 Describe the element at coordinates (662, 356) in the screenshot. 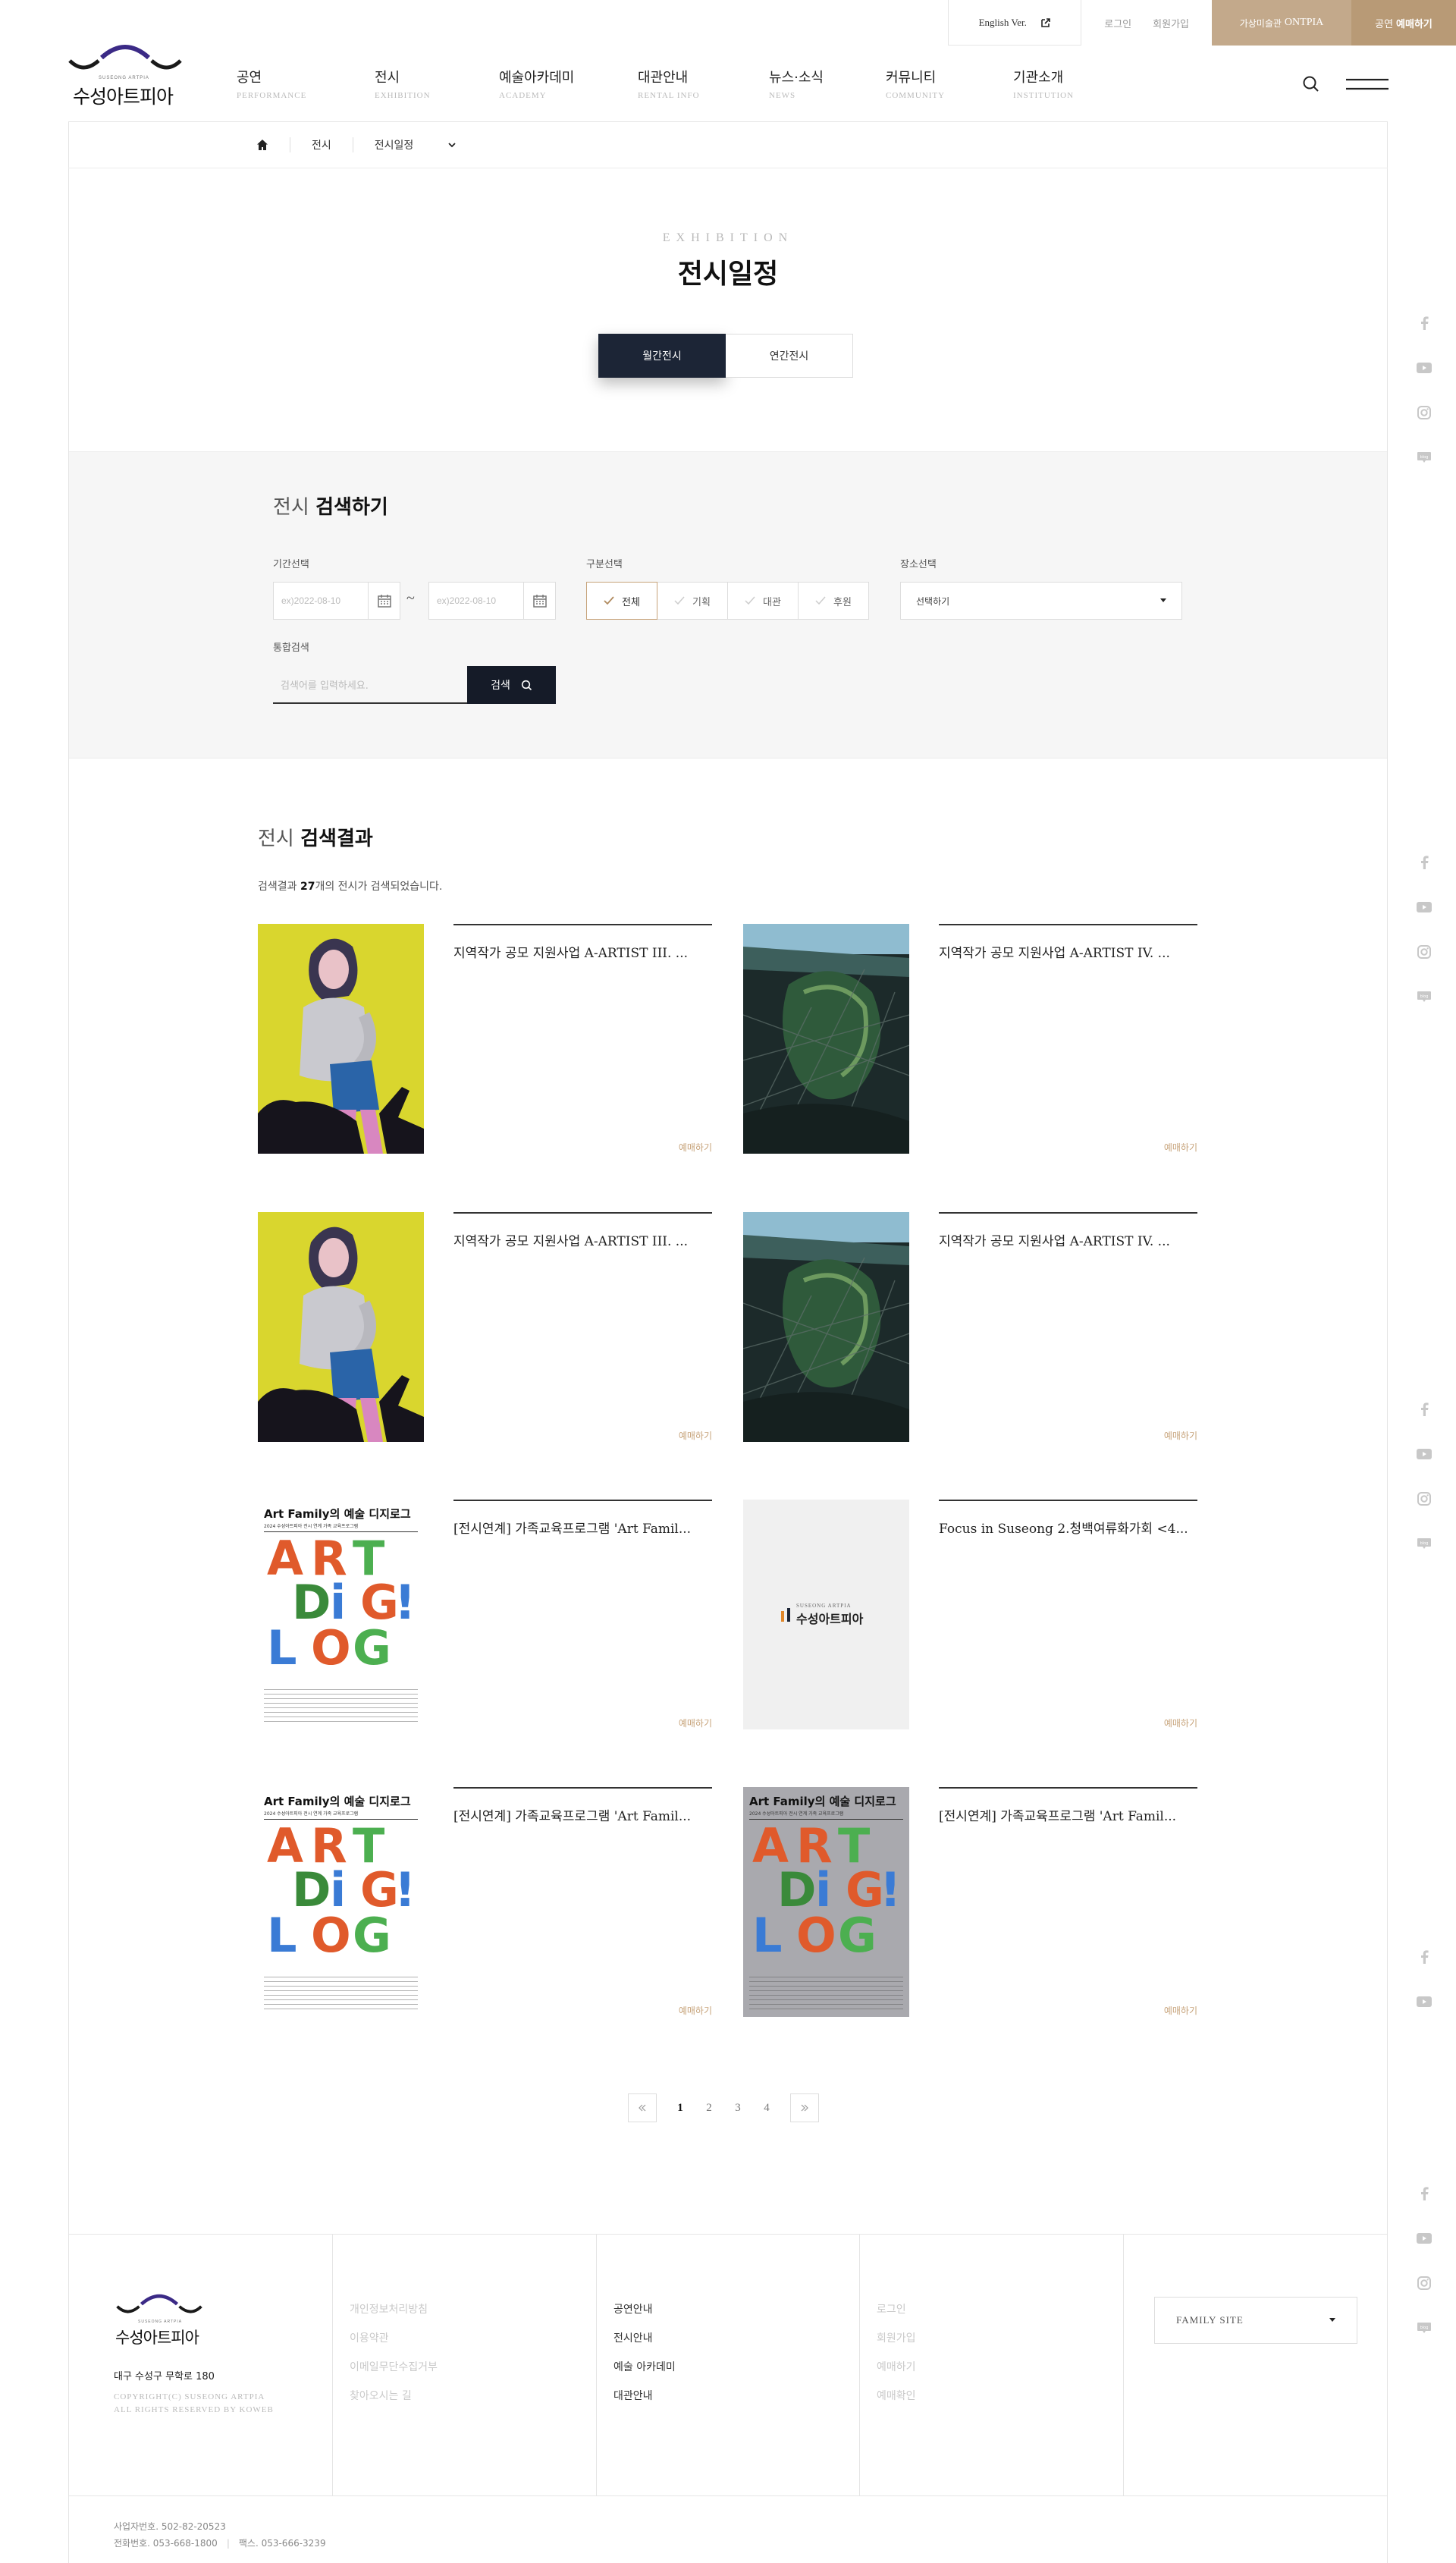

I see `tab-monthly: 월간전시` at that location.